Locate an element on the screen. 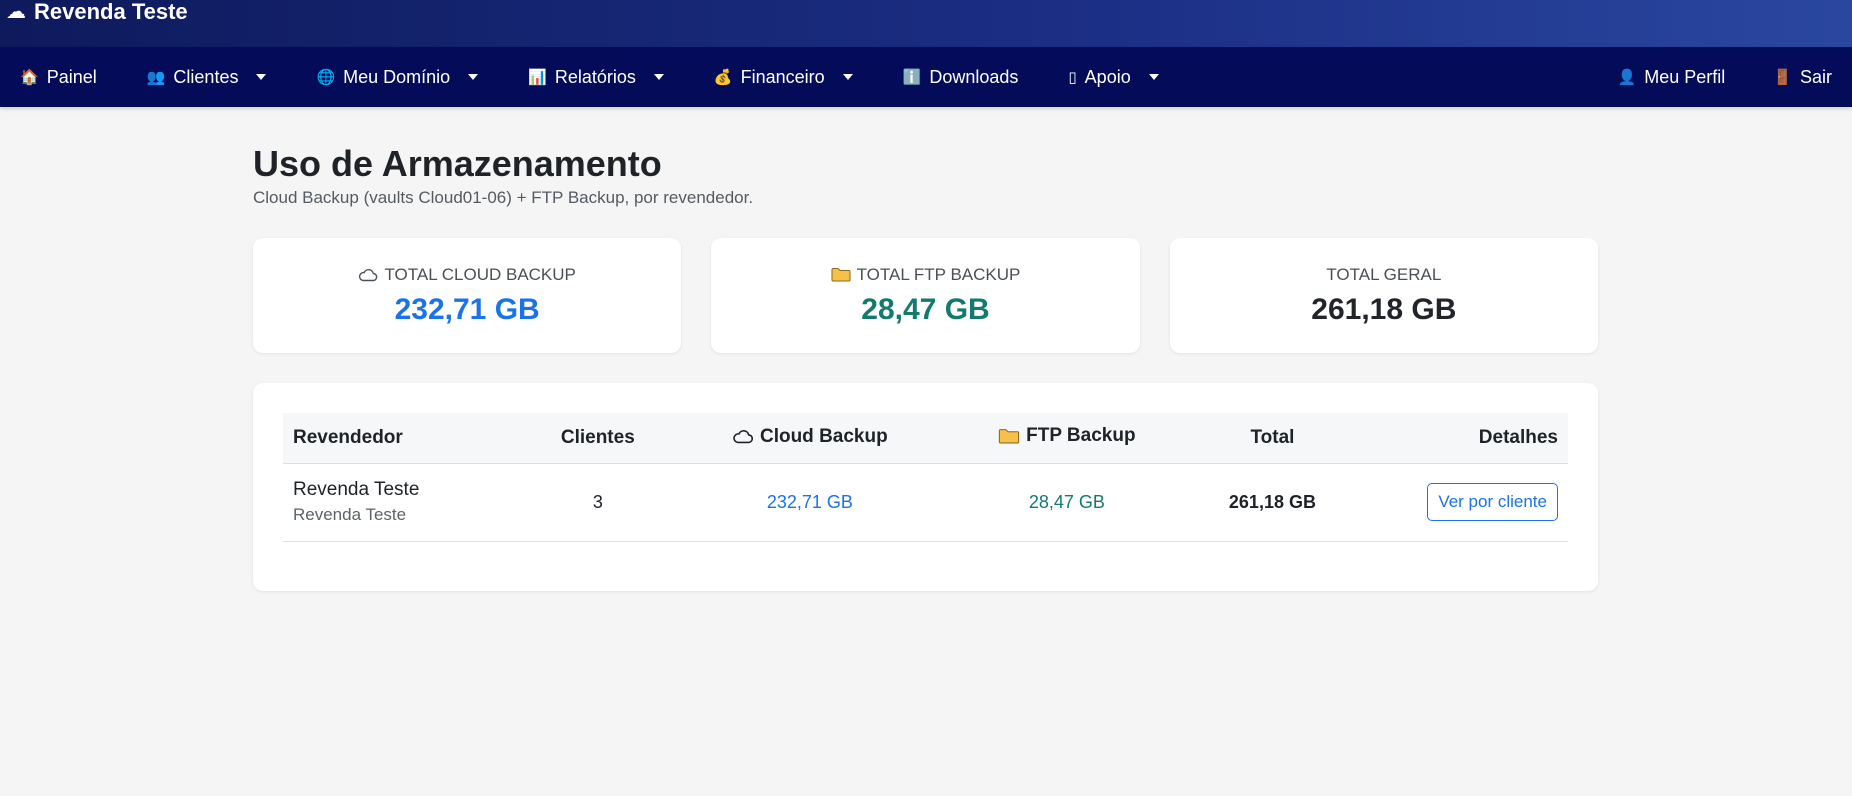 The image size is (1852, 796). nav-clientes: 👥 Clientes is located at coordinates (207, 77).